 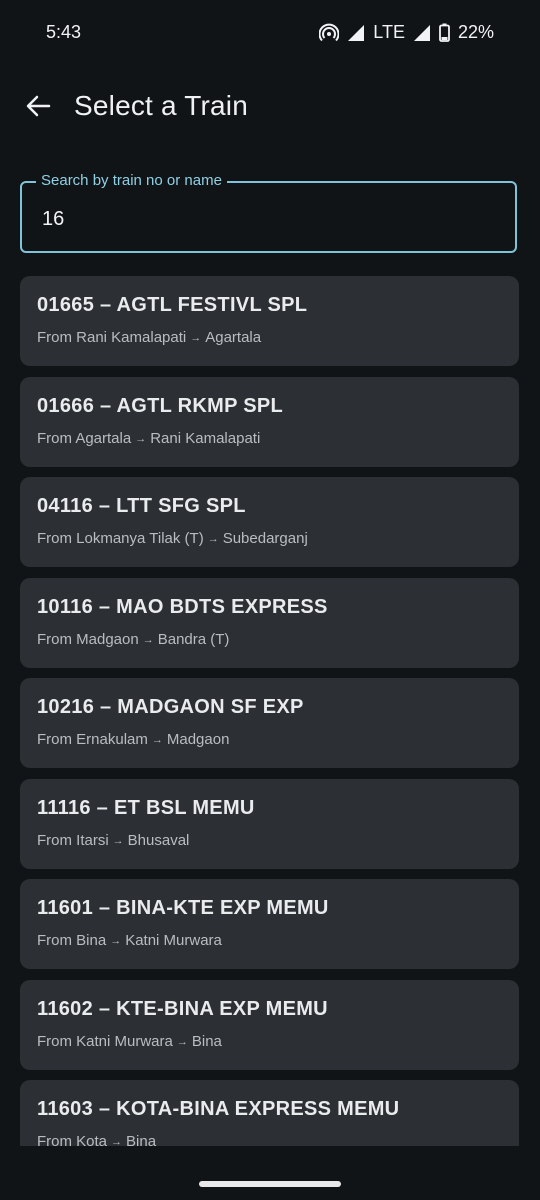 What do you see at coordinates (112, 337) in the screenshot?
I see `route-origin: From Rani Kamalapati` at bounding box center [112, 337].